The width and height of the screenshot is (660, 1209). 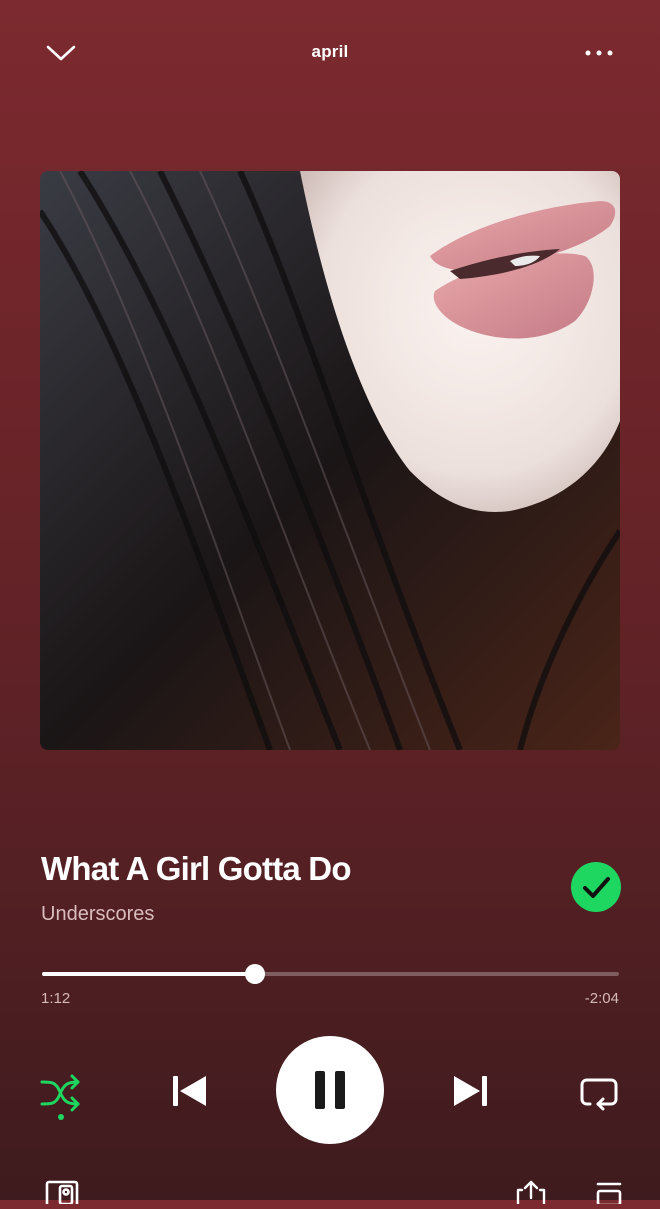 What do you see at coordinates (149, 974) in the screenshot?
I see `progress-fill` at bounding box center [149, 974].